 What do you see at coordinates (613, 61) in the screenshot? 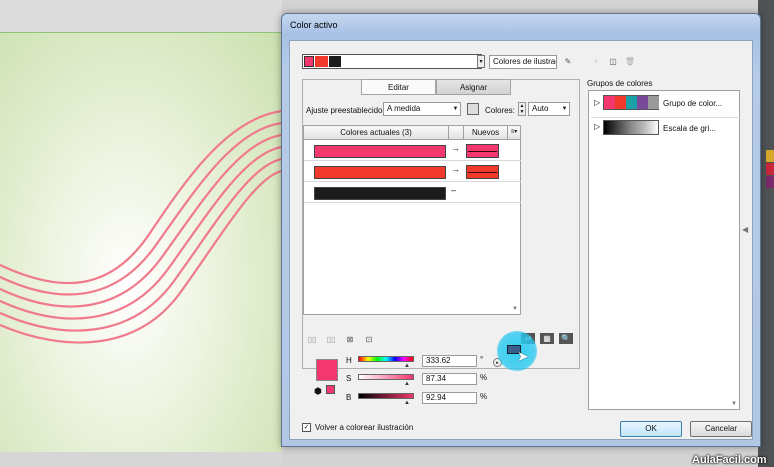
I see `new-group-icon: ◫` at bounding box center [613, 61].